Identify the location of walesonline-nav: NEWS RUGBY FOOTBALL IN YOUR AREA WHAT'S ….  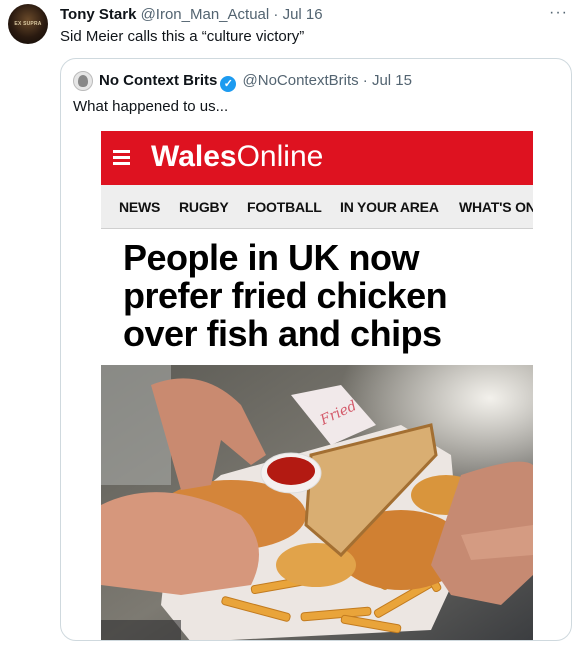
(317, 207).